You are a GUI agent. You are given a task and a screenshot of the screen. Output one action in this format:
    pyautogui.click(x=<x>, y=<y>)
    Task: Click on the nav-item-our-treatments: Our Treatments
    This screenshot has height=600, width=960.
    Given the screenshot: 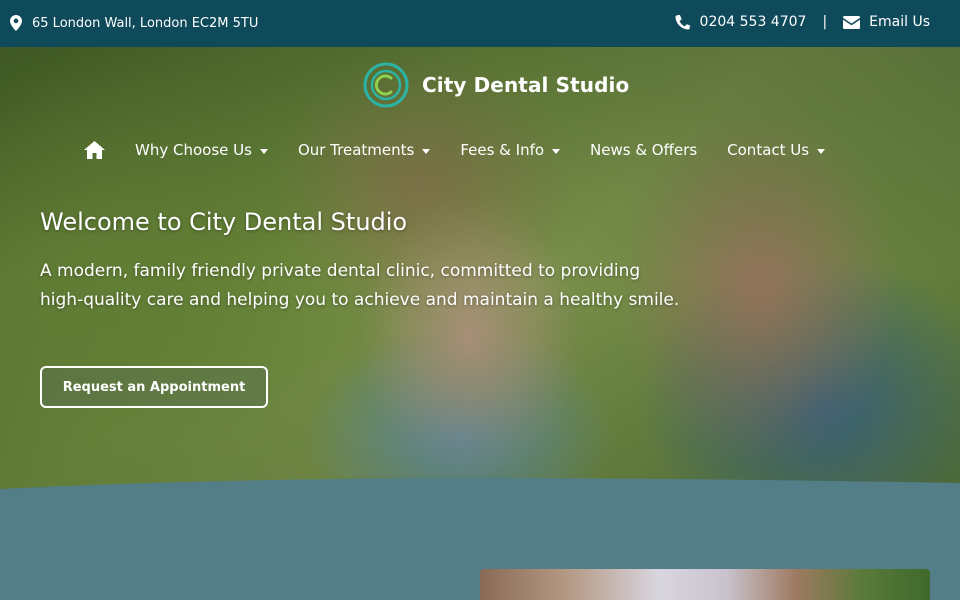 What is the action you would take?
    pyautogui.click(x=364, y=150)
    